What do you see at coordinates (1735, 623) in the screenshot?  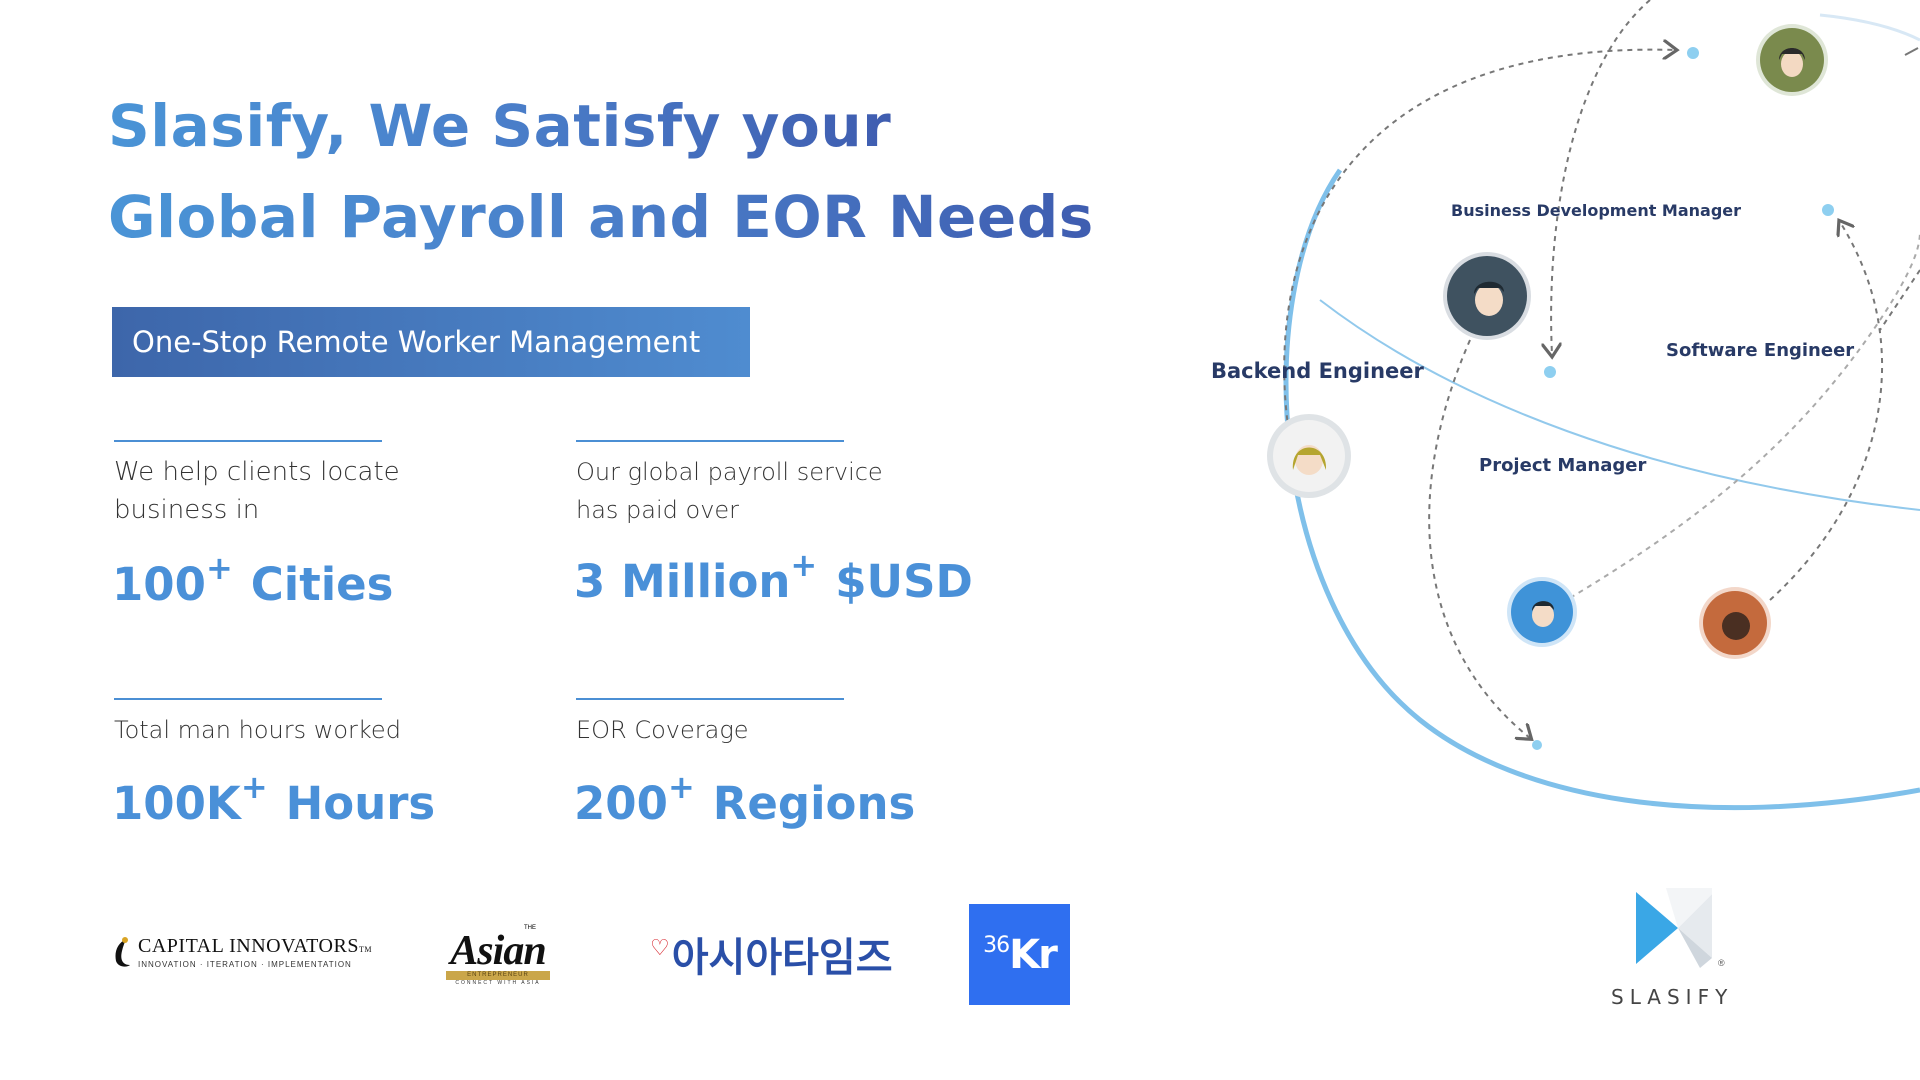 I see `avatar-software-engineer` at bounding box center [1735, 623].